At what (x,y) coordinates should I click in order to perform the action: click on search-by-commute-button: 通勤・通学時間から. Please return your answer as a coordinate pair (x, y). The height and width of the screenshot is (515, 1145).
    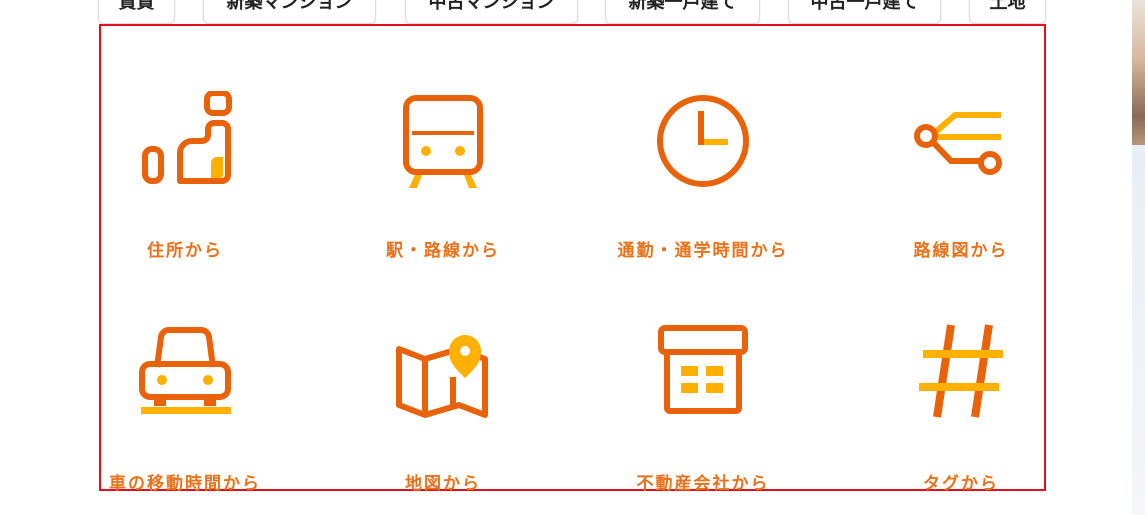
    Looking at the image, I should click on (703, 166).